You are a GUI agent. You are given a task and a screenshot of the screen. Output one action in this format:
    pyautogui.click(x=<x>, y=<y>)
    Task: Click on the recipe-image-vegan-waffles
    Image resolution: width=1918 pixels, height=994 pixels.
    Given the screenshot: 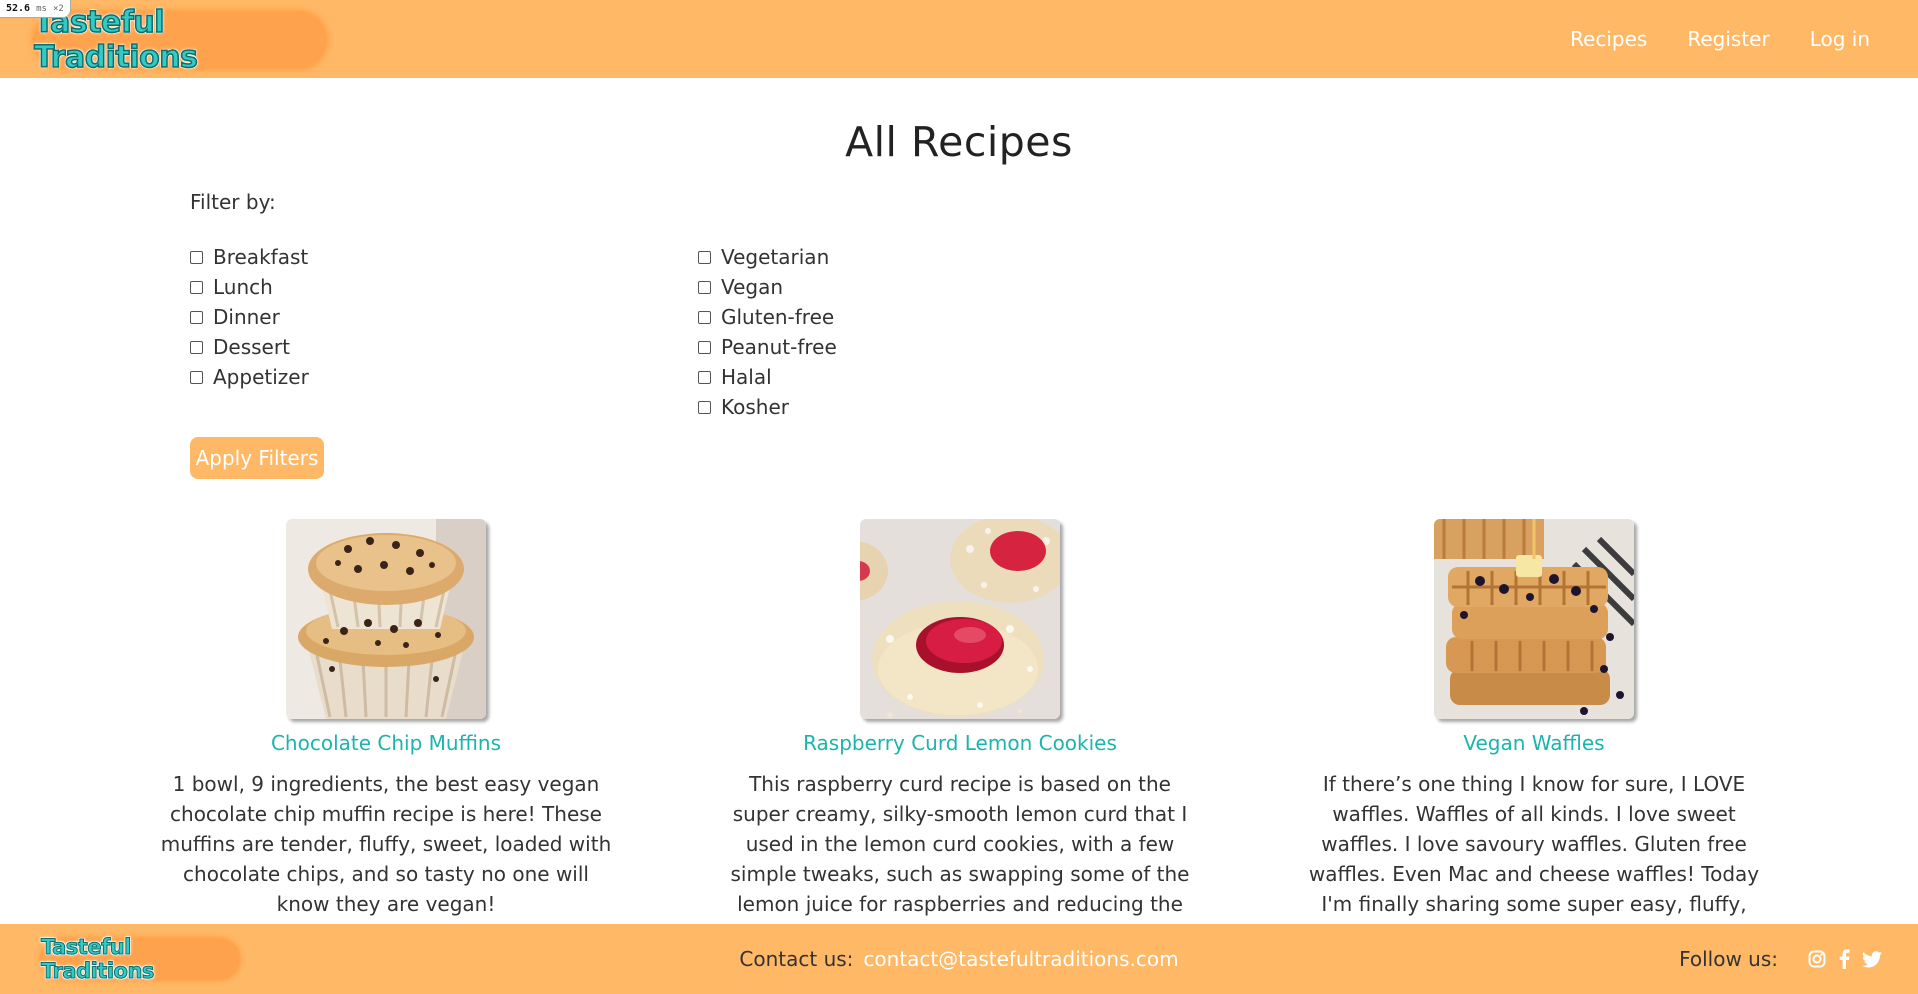 What is the action you would take?
    pyautogui.click(x=1534, y=619)
    